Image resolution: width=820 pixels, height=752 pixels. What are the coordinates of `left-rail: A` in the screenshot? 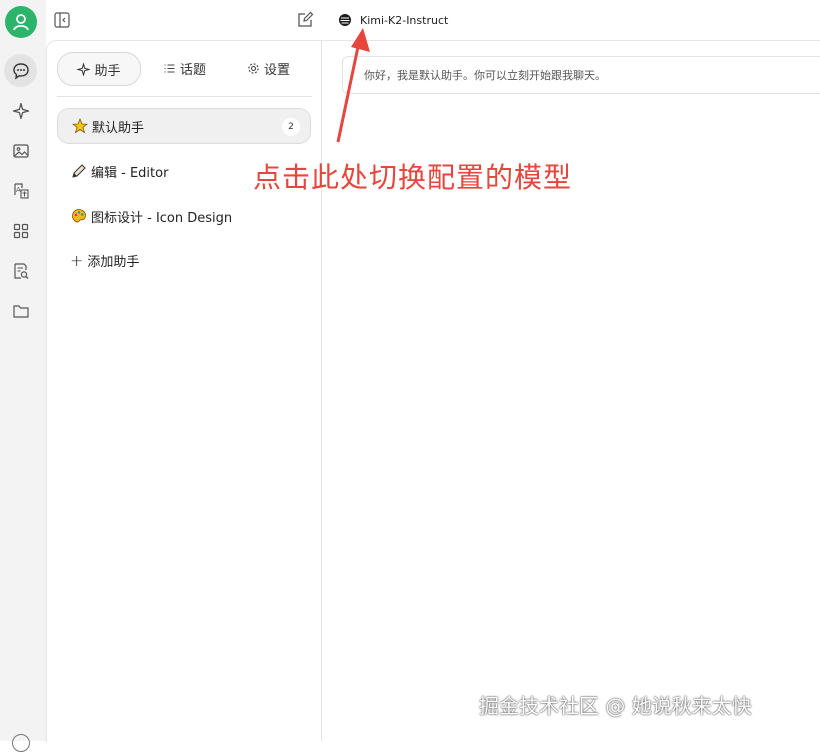 It's located at (23, 376).